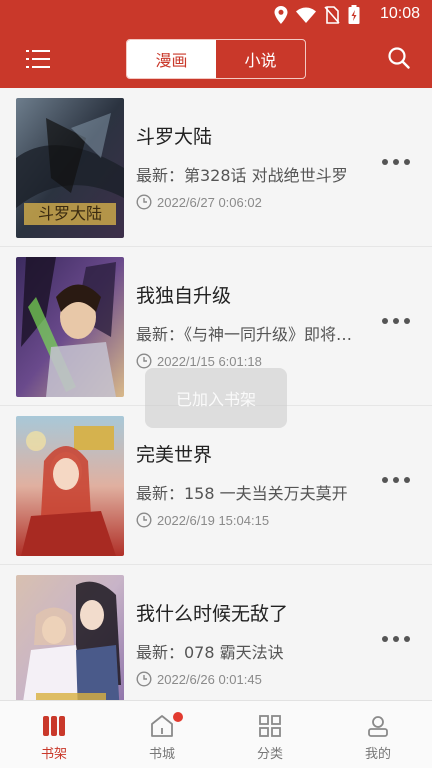 The image size is (432, 768). I want to click on nav-profile: 我的, so click(378, 734).